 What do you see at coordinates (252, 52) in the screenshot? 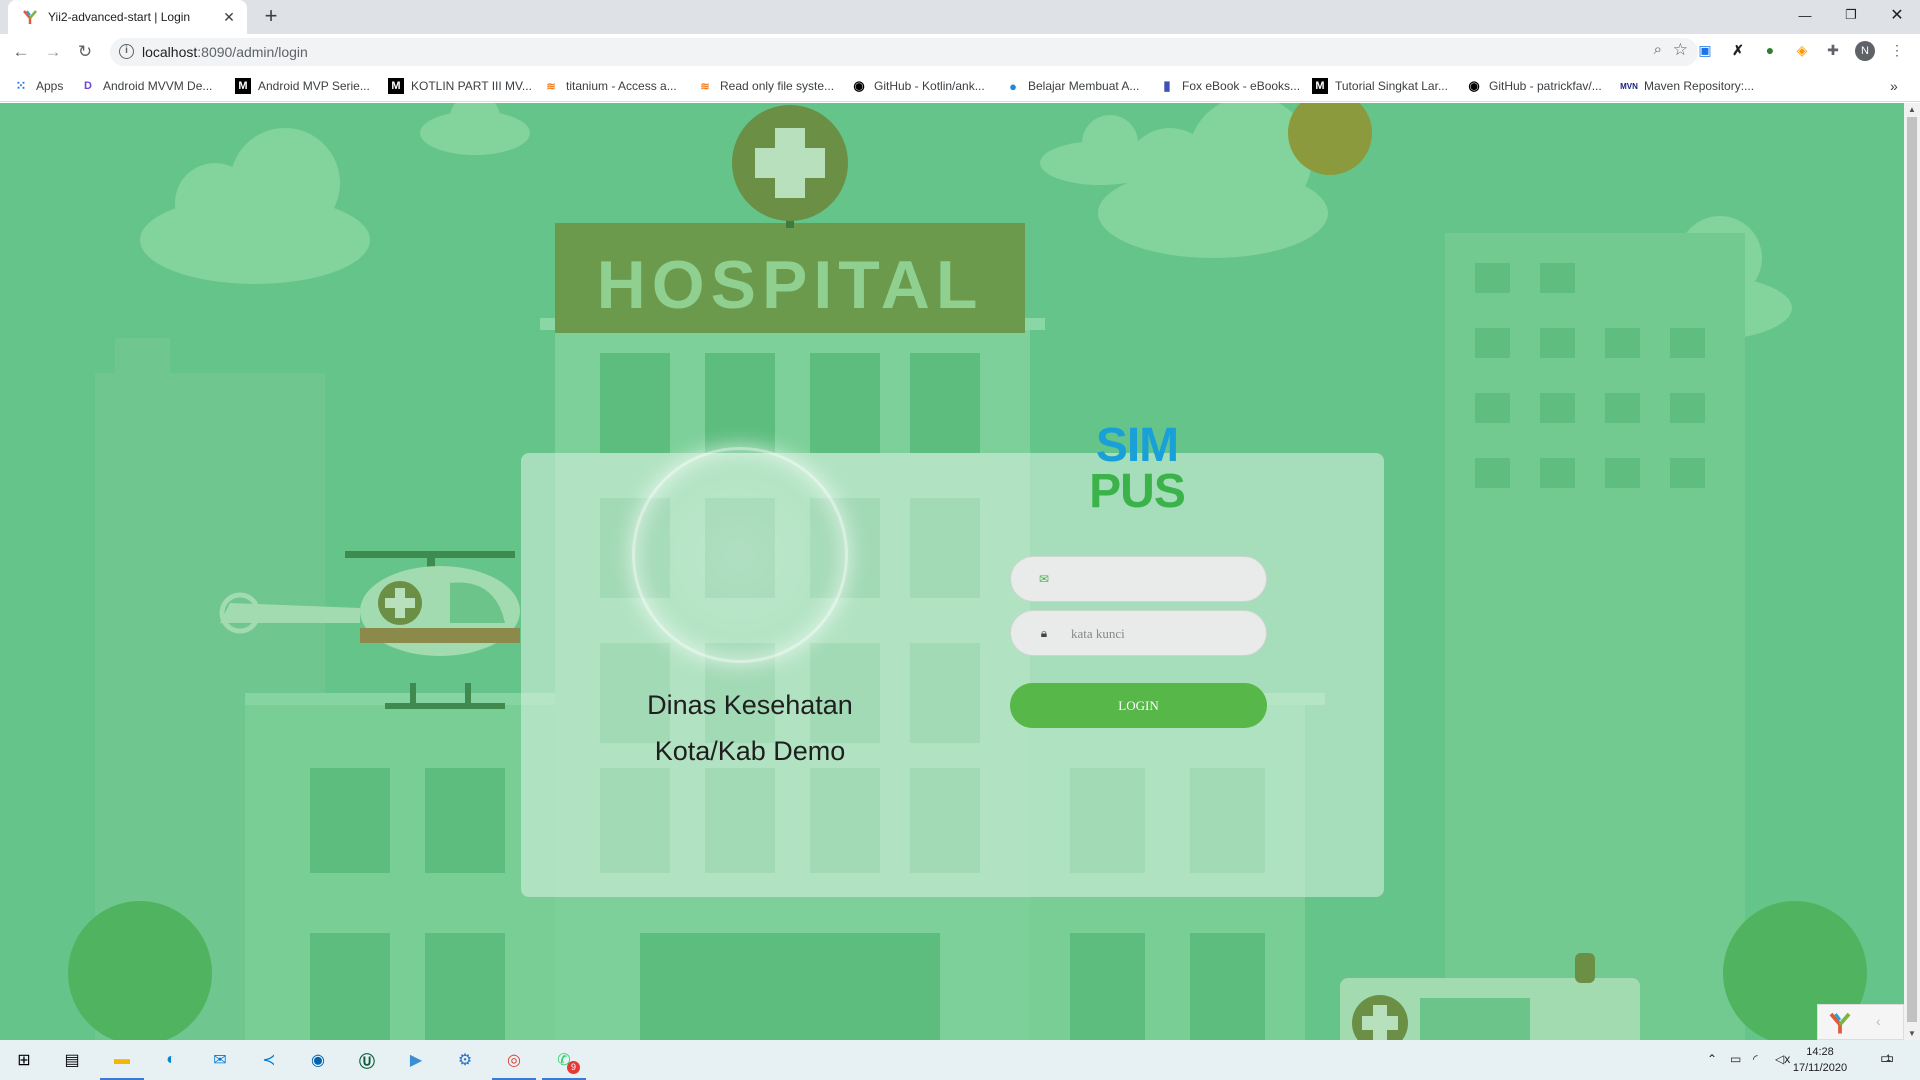
I see `url-path: :8090/admin/login` at bounding box center [252, 52].